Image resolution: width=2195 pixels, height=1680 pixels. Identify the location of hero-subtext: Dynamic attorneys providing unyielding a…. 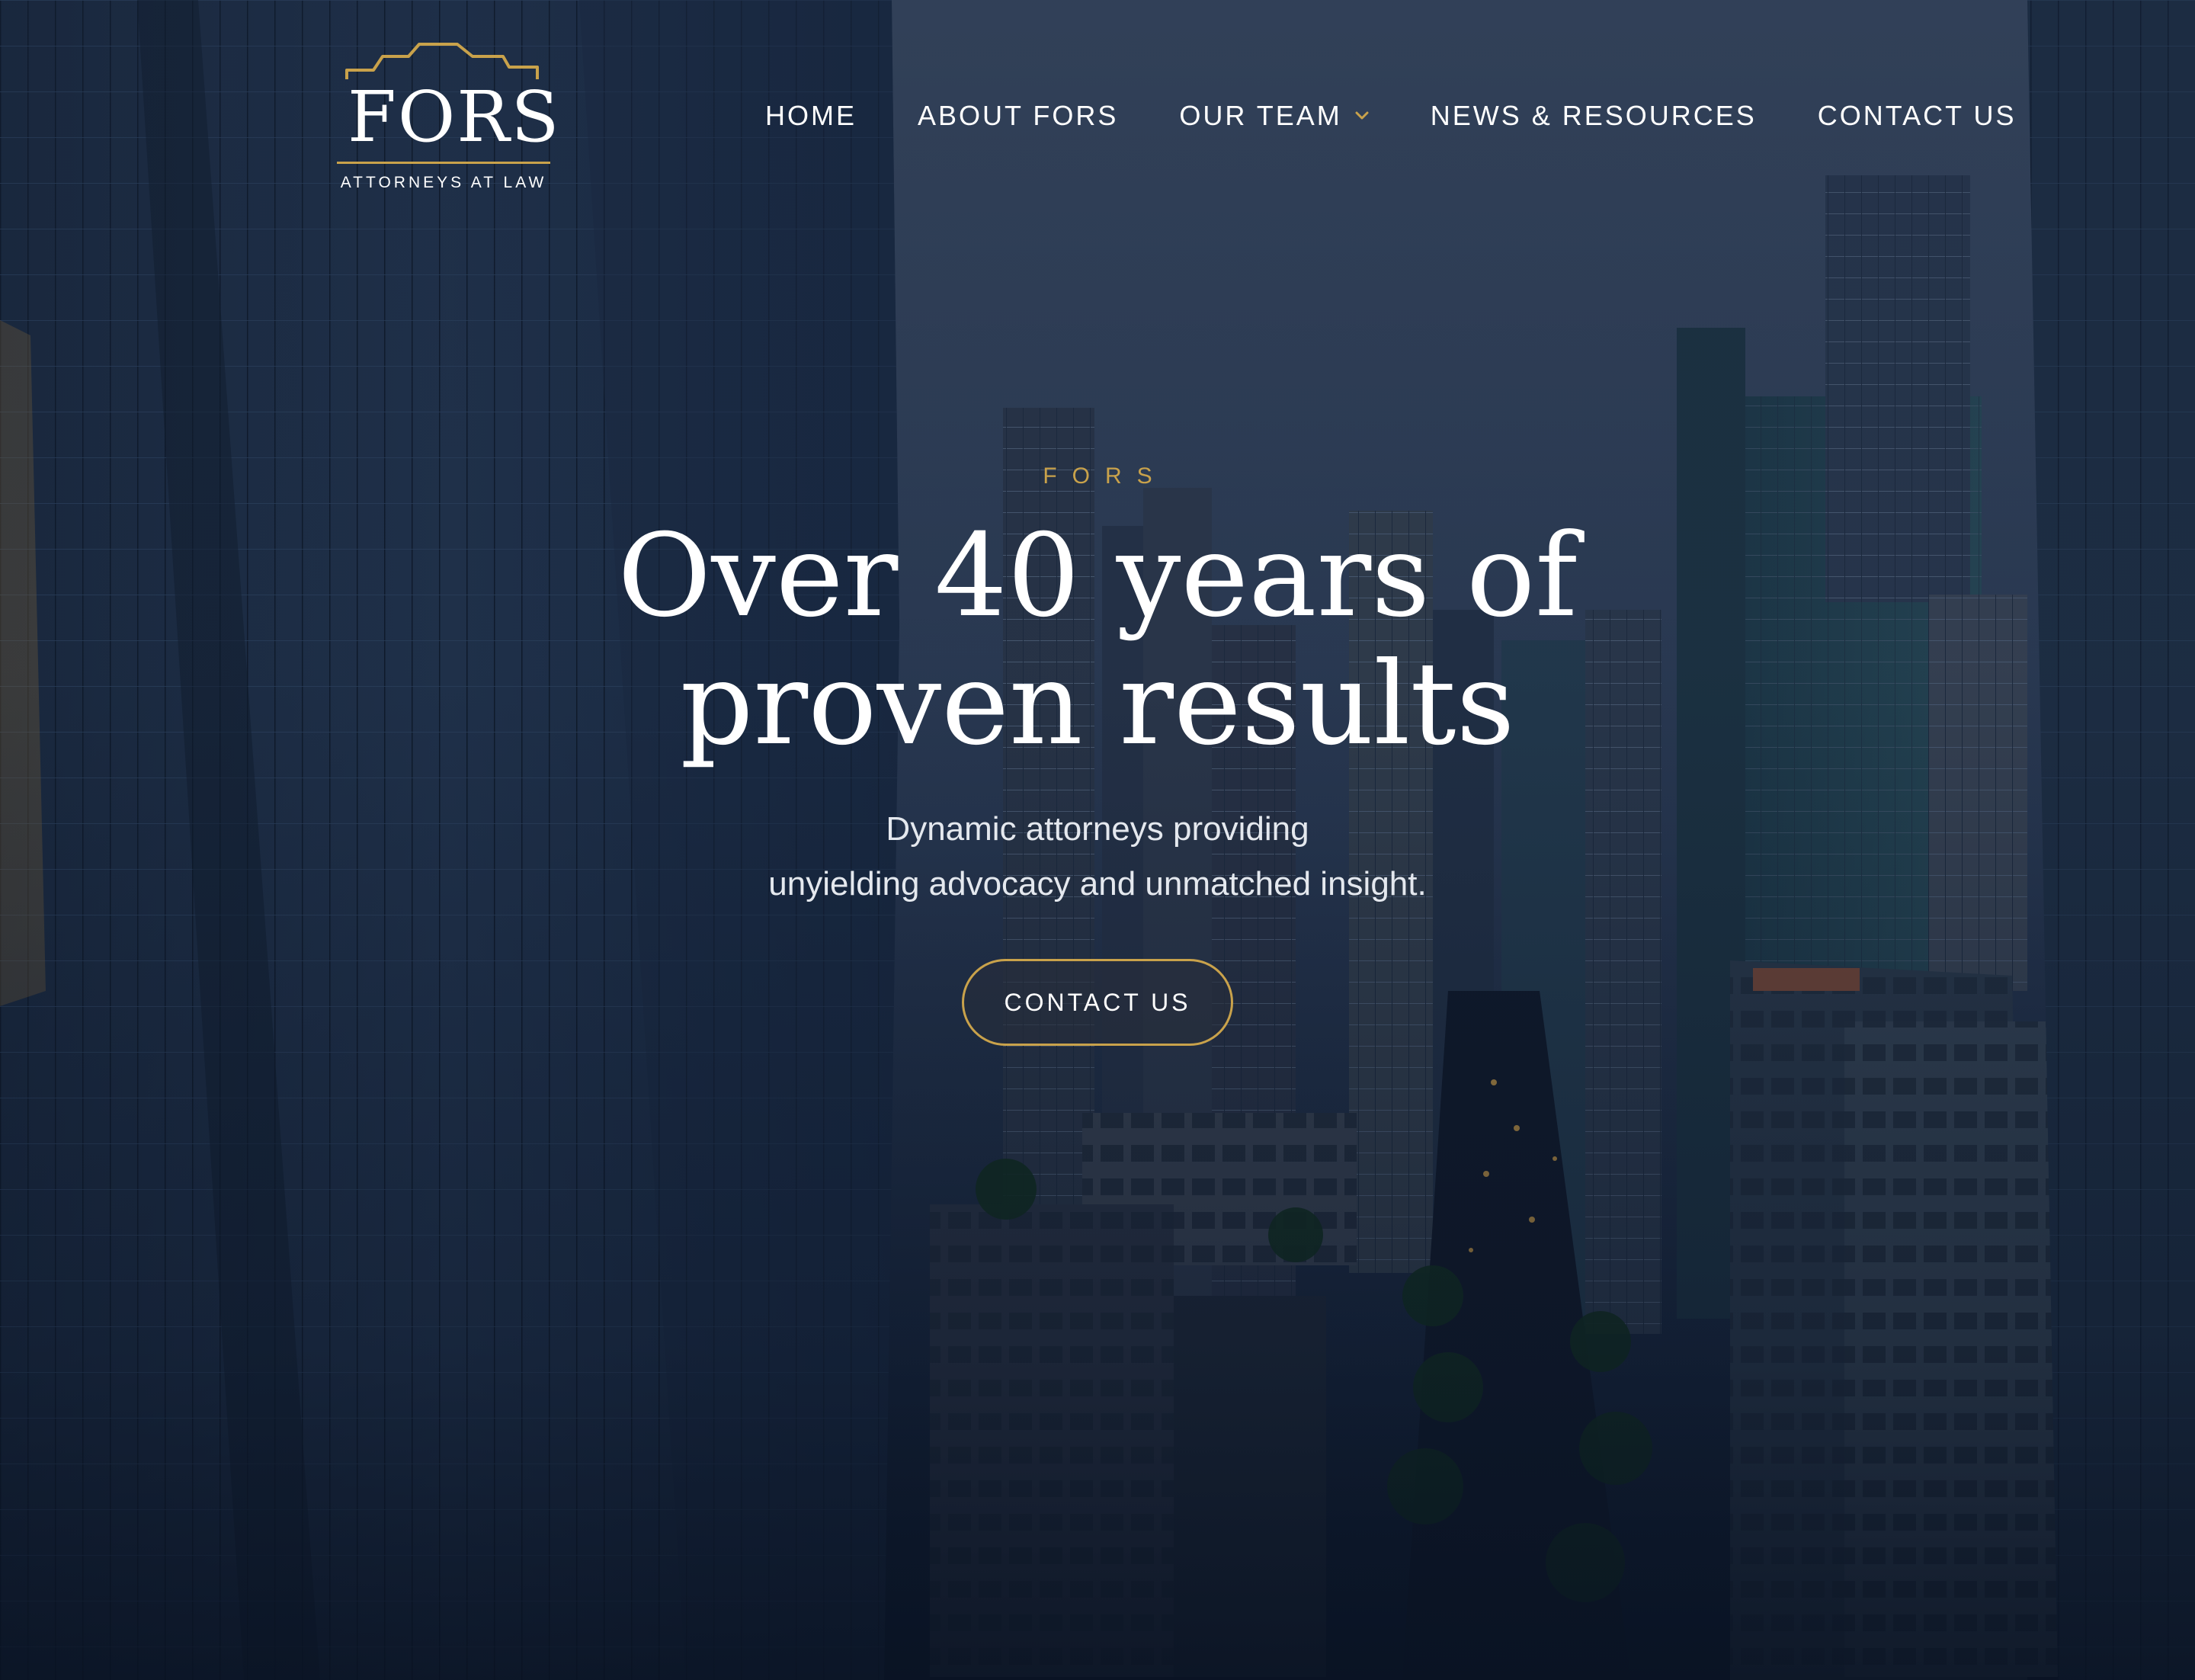
(1097, 857).